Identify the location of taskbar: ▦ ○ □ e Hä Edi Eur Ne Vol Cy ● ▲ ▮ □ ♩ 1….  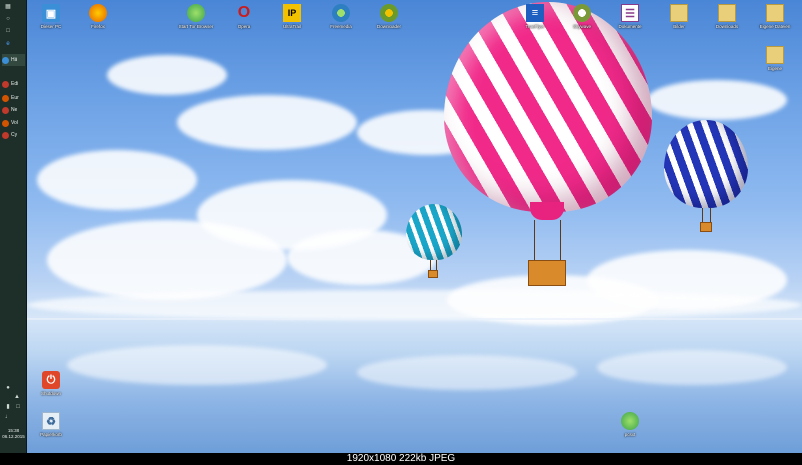
(13, 226).